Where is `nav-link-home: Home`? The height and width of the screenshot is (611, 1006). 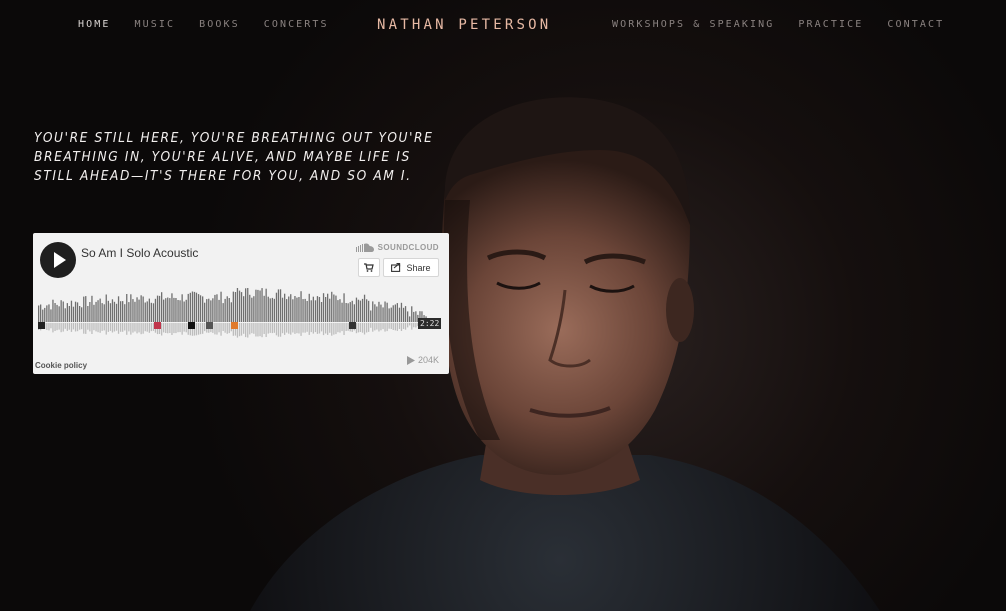
nav-link-home: Home is located at coordinates (94, 24).